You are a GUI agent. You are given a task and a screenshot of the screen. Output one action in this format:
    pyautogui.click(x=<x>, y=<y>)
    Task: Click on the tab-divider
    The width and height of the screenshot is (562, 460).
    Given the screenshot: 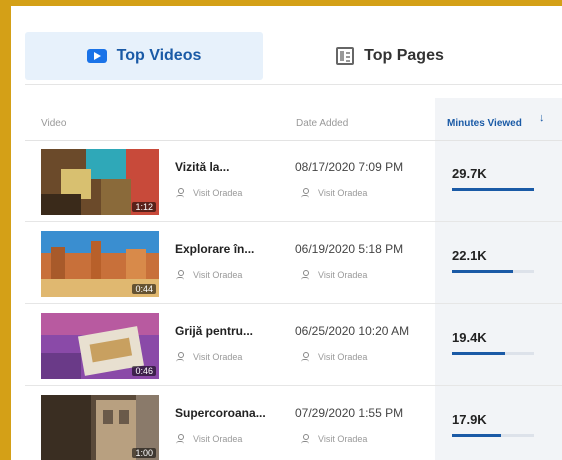 What is the action you would take?
    pyautogui.click(x=293, y=84)
    